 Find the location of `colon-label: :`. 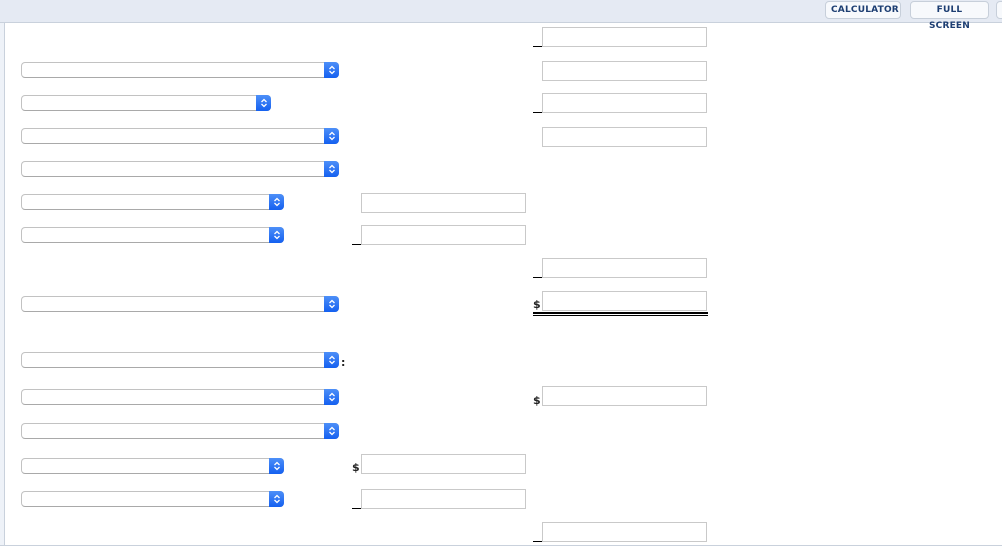

colon-label: : is located at coordinates (343, 362).